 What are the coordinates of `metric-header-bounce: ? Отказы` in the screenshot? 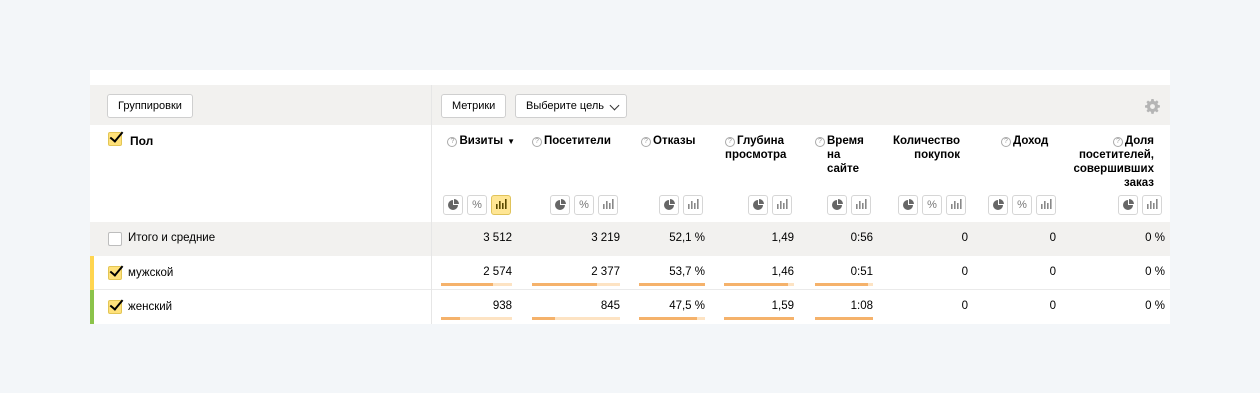 It's located at (670, 141).